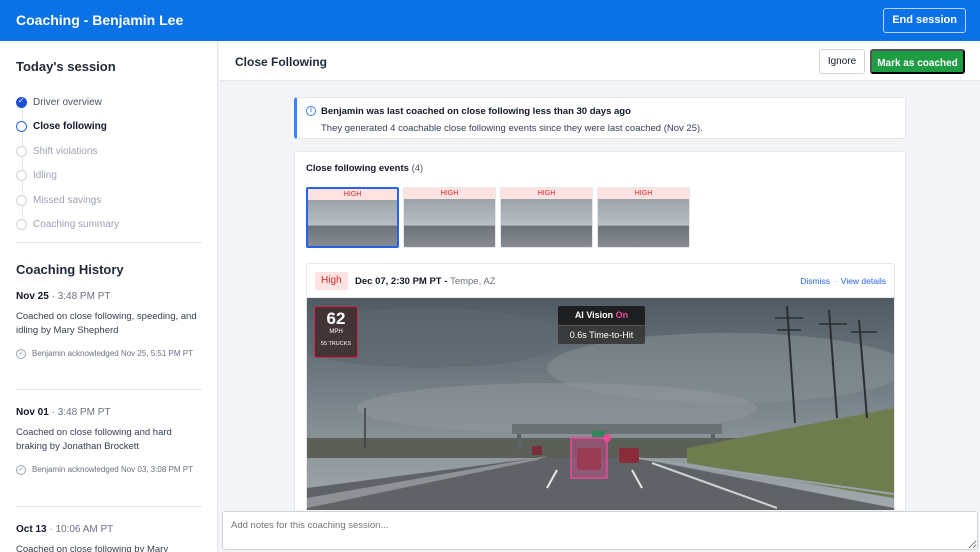 The width and height of the screenshot is (980, 552). What do you see at coordinates (70, 127) in the screenshot?
I see `step-label: Close following` at bounding box center [70, 127].